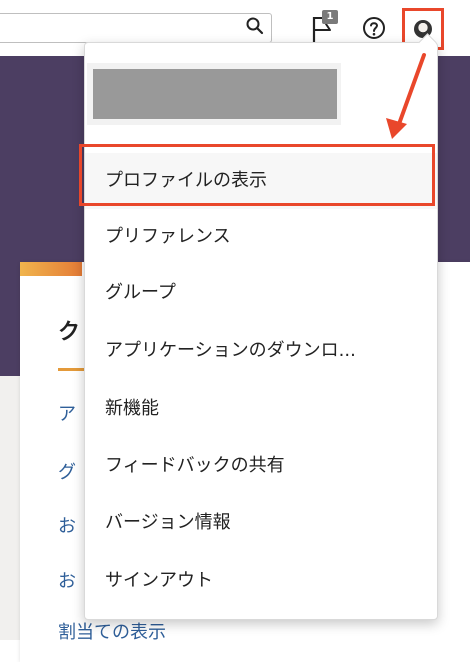 Image resolution: width=470 pixels, height=662 pixels. Describe the element at coordinates (330, 17) in the screenshot. I see `notification-badge: 1` at that location.